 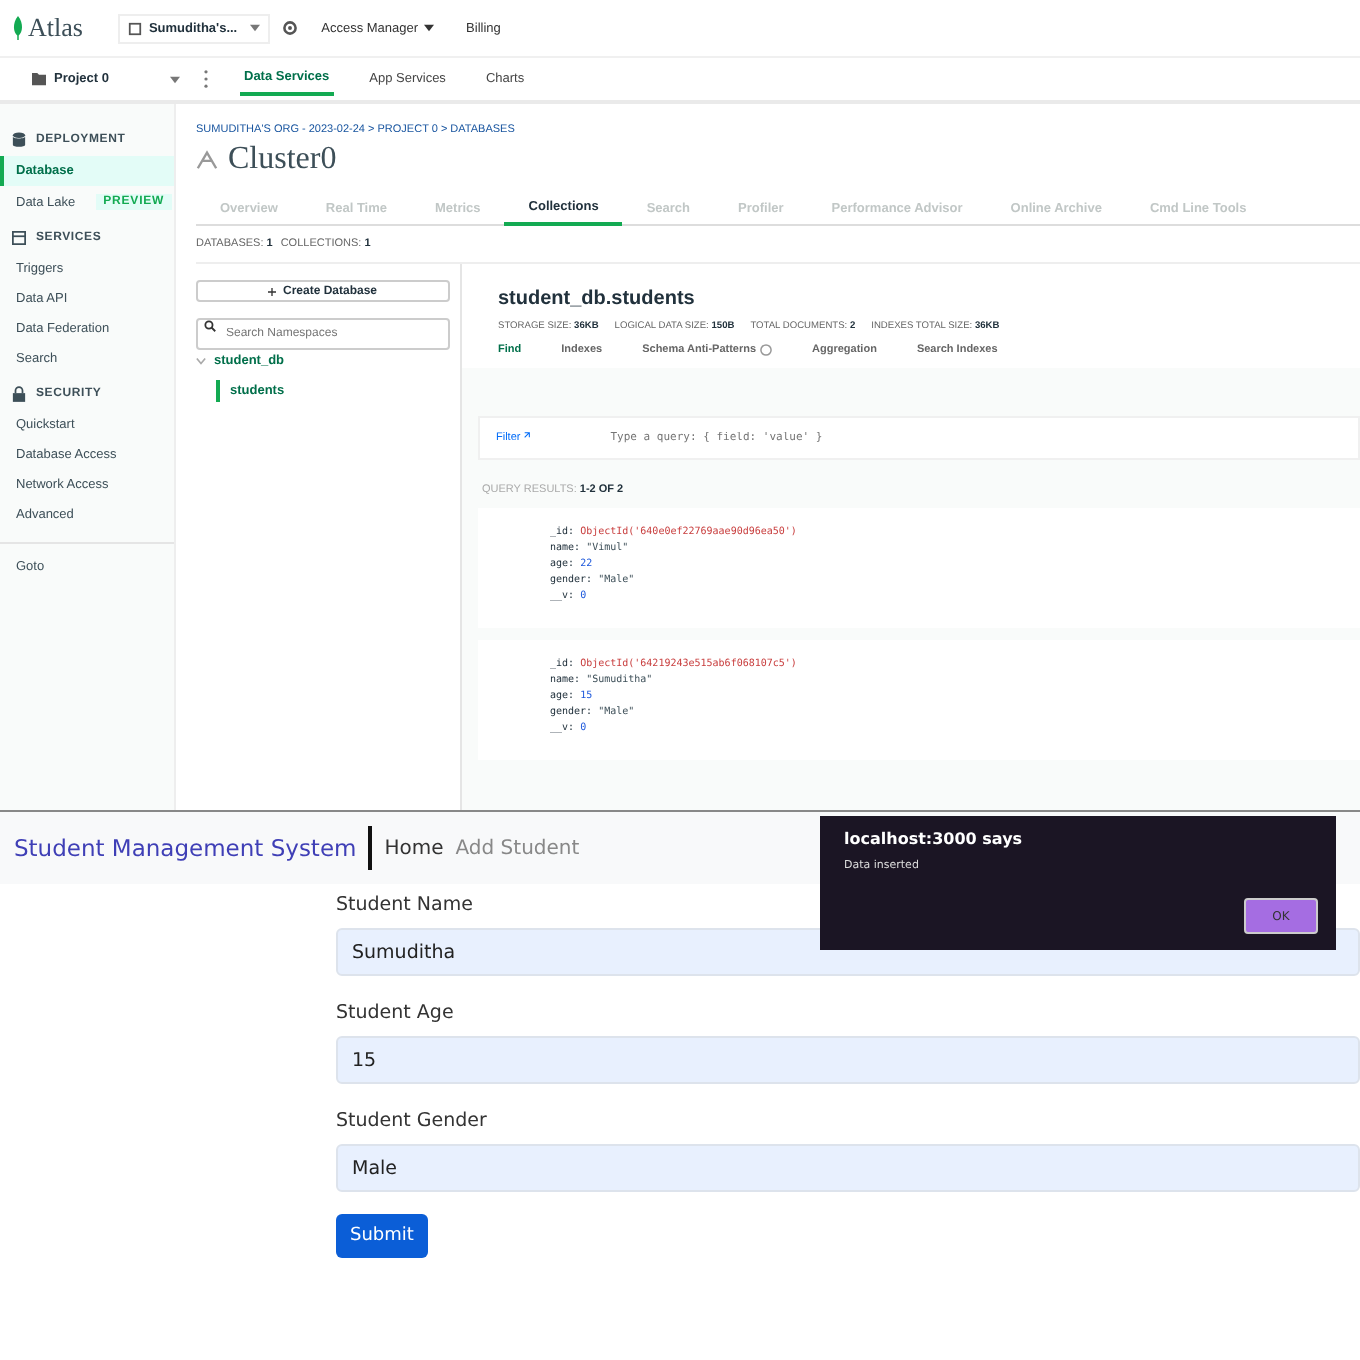 What do you see at coordinates (848, 1060) in the screenshot?
I see `input-field: 15` at bounding box center [848, 1060].